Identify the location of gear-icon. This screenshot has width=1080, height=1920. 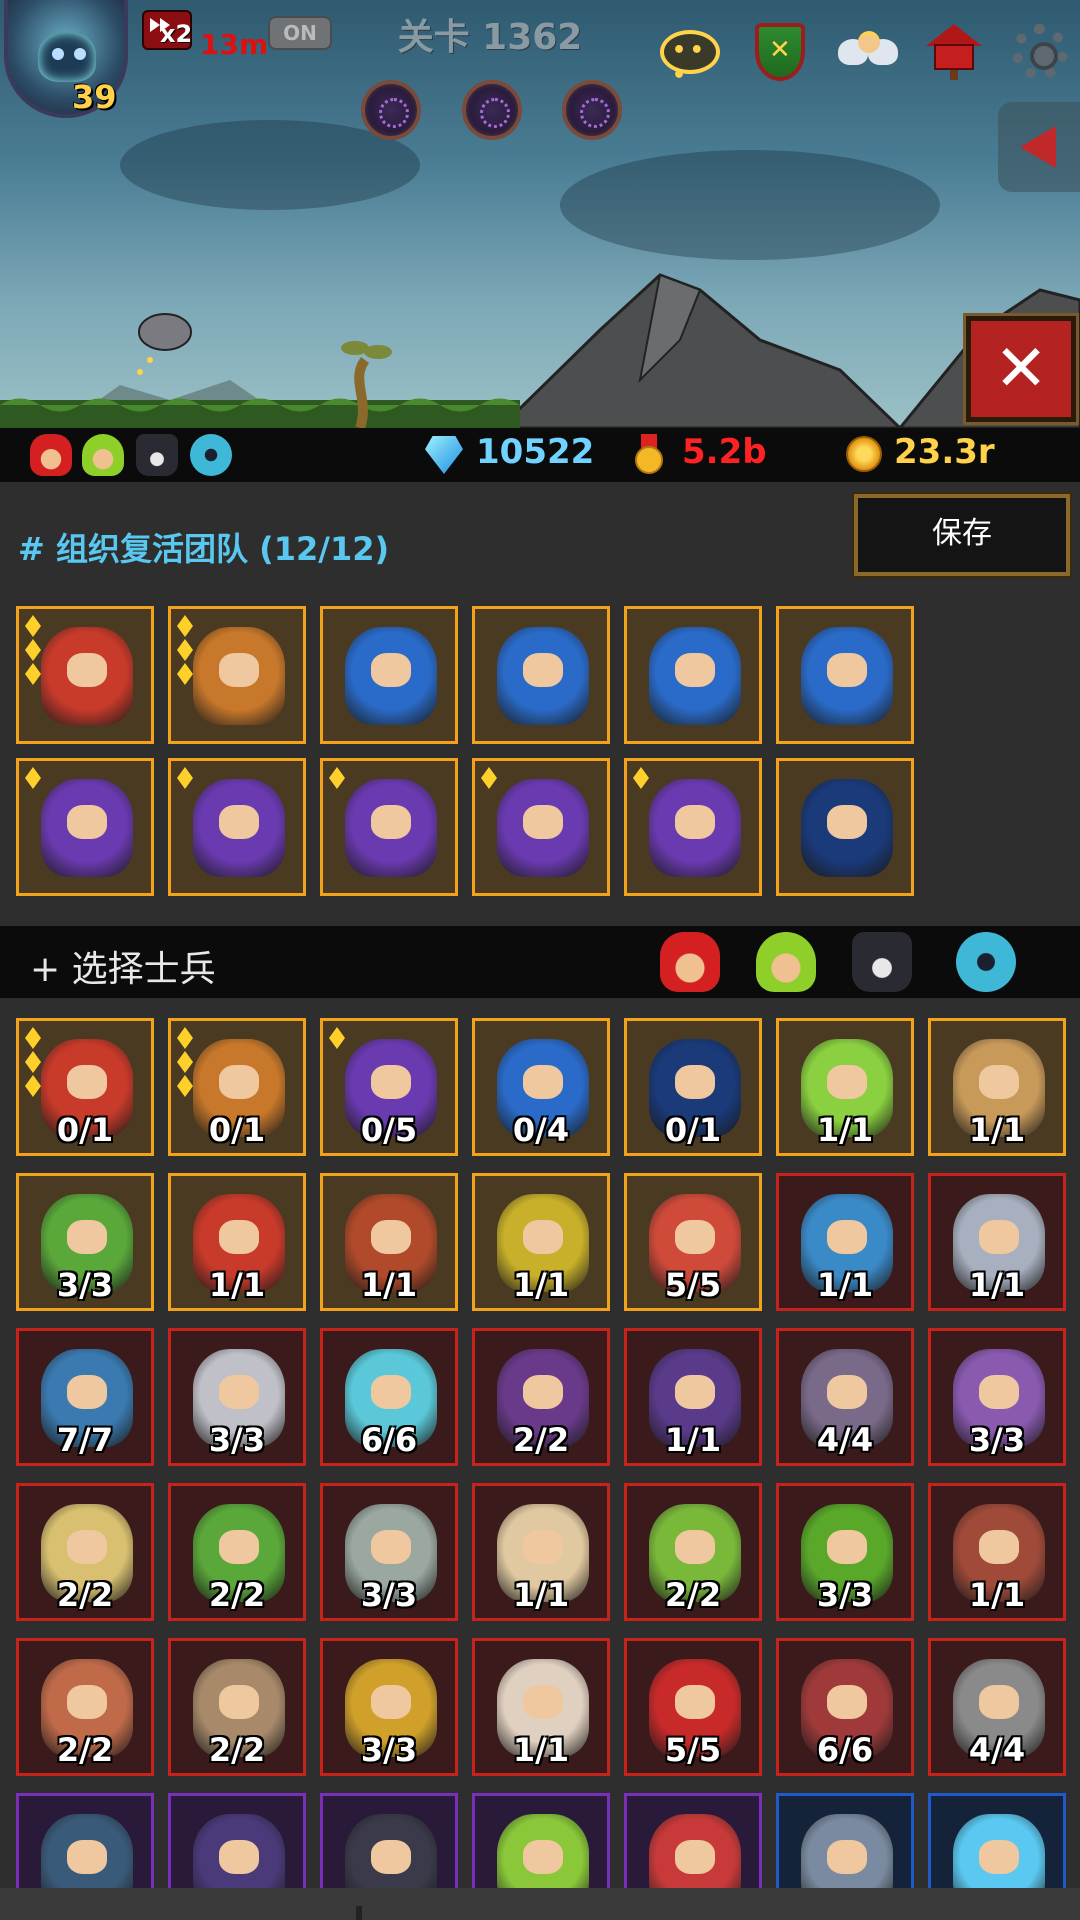
(1040, 52).